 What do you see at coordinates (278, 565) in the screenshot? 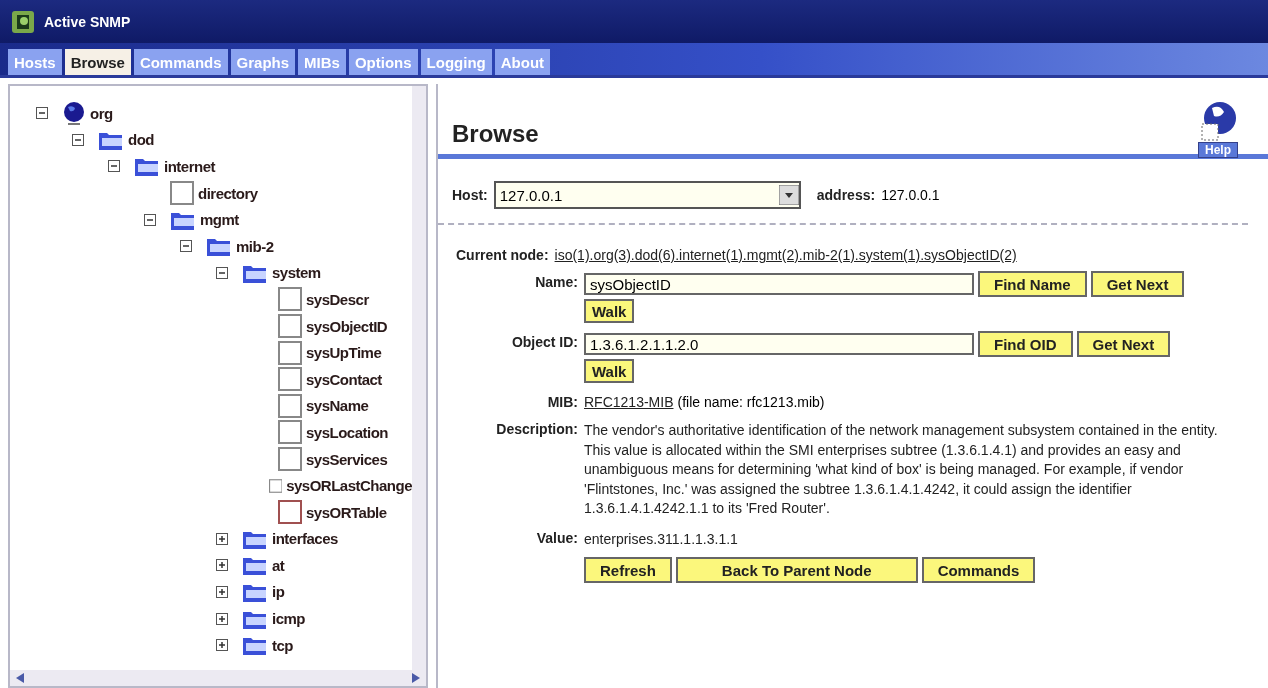
I see `tree-item: at` at bounding box center [278, 565].